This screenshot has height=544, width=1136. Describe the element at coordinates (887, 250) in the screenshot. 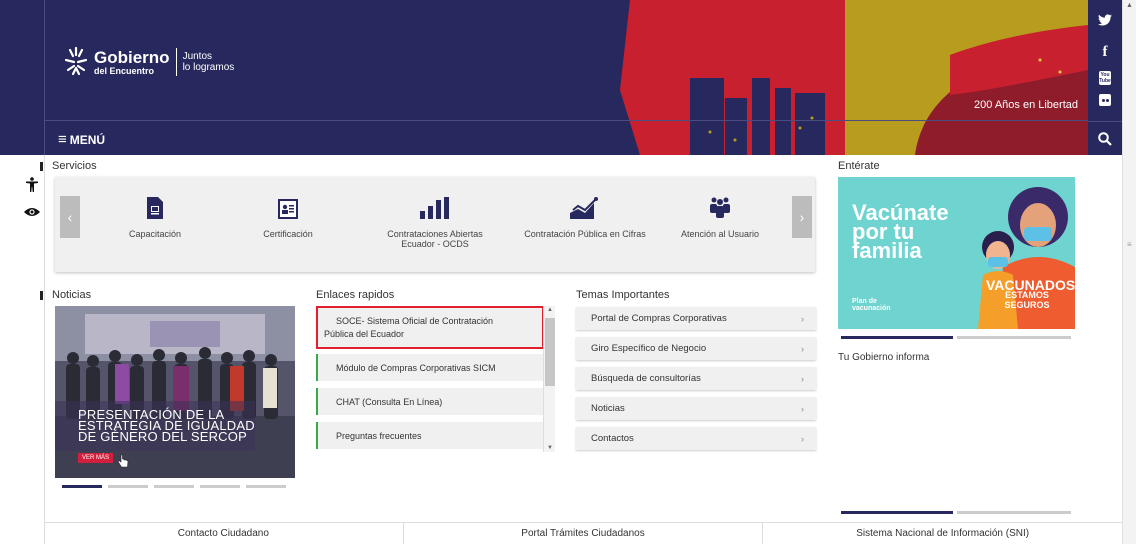

I see `vacunacion-headline-line: familia` at that location.